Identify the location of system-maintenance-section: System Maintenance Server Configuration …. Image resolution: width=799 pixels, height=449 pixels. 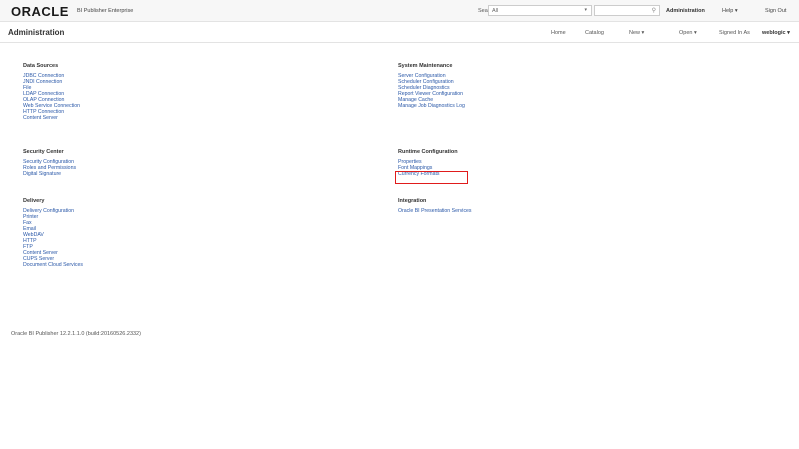
(431, 86).